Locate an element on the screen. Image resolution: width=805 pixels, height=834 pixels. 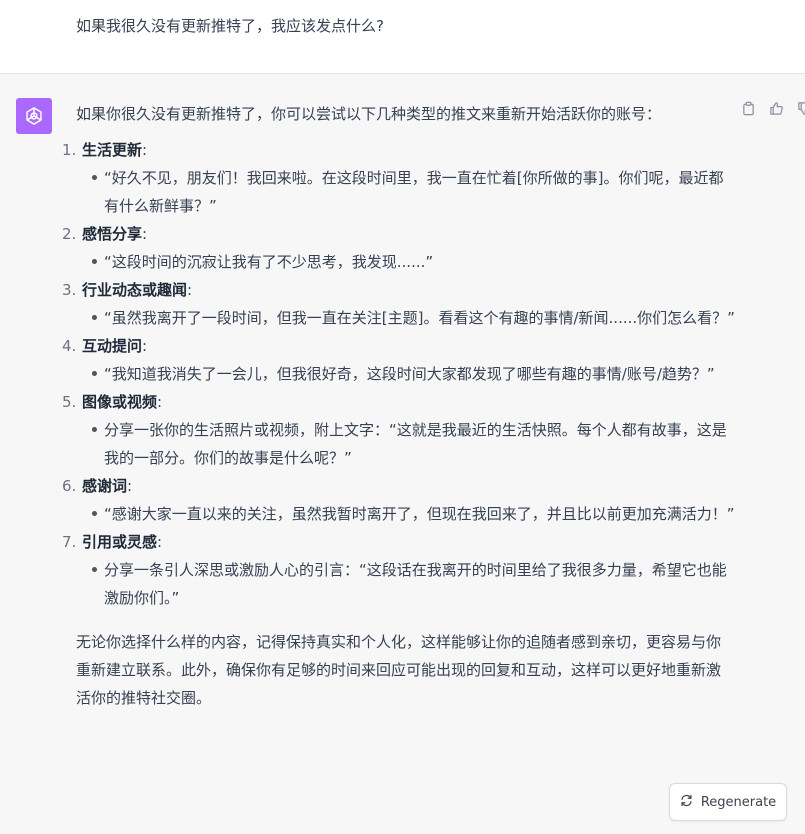
list-number: 7. is located at coordinates (69, 542).